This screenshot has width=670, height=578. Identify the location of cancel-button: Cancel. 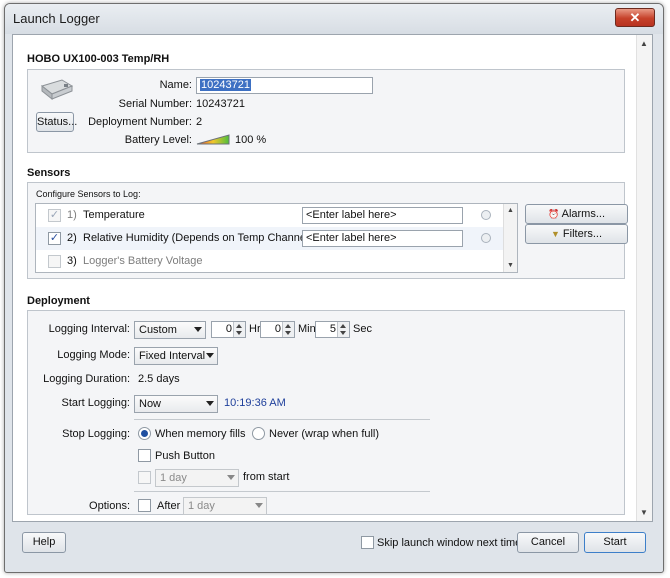
(548, 542).